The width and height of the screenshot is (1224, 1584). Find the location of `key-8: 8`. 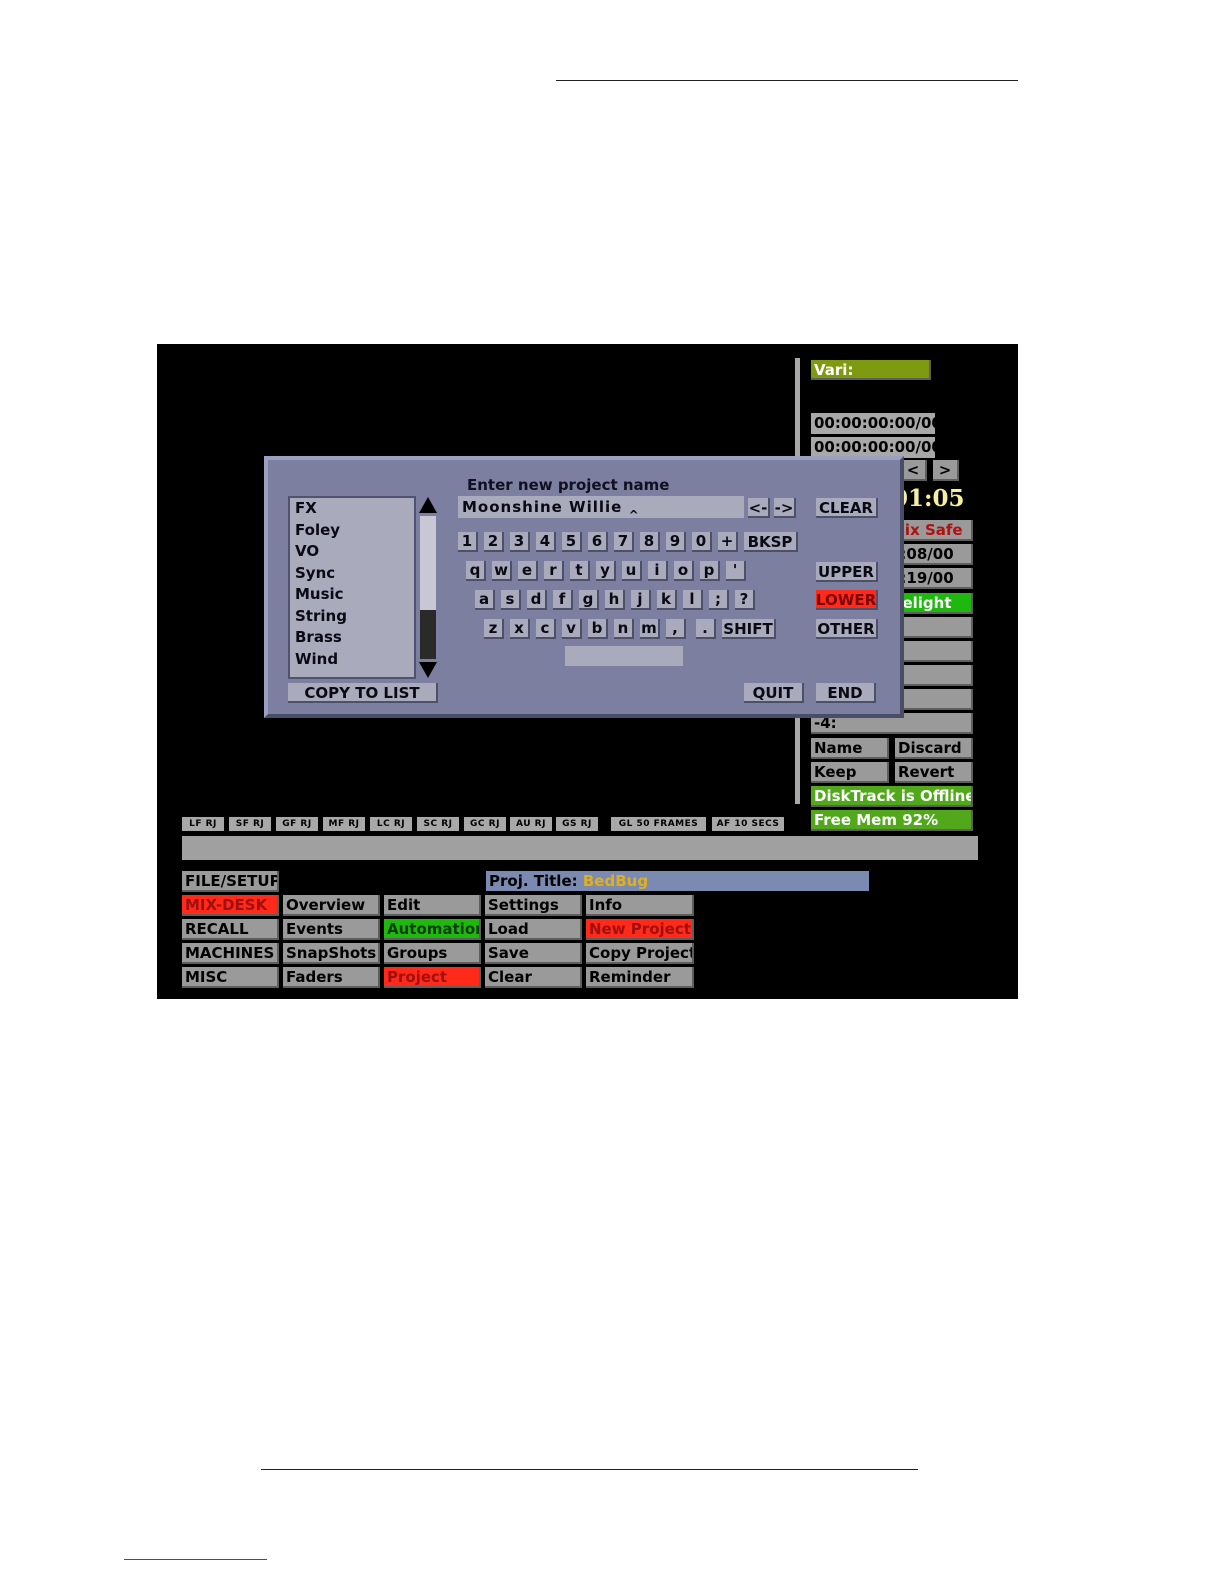

key-8: 8 is located at coordinates (650, 542).